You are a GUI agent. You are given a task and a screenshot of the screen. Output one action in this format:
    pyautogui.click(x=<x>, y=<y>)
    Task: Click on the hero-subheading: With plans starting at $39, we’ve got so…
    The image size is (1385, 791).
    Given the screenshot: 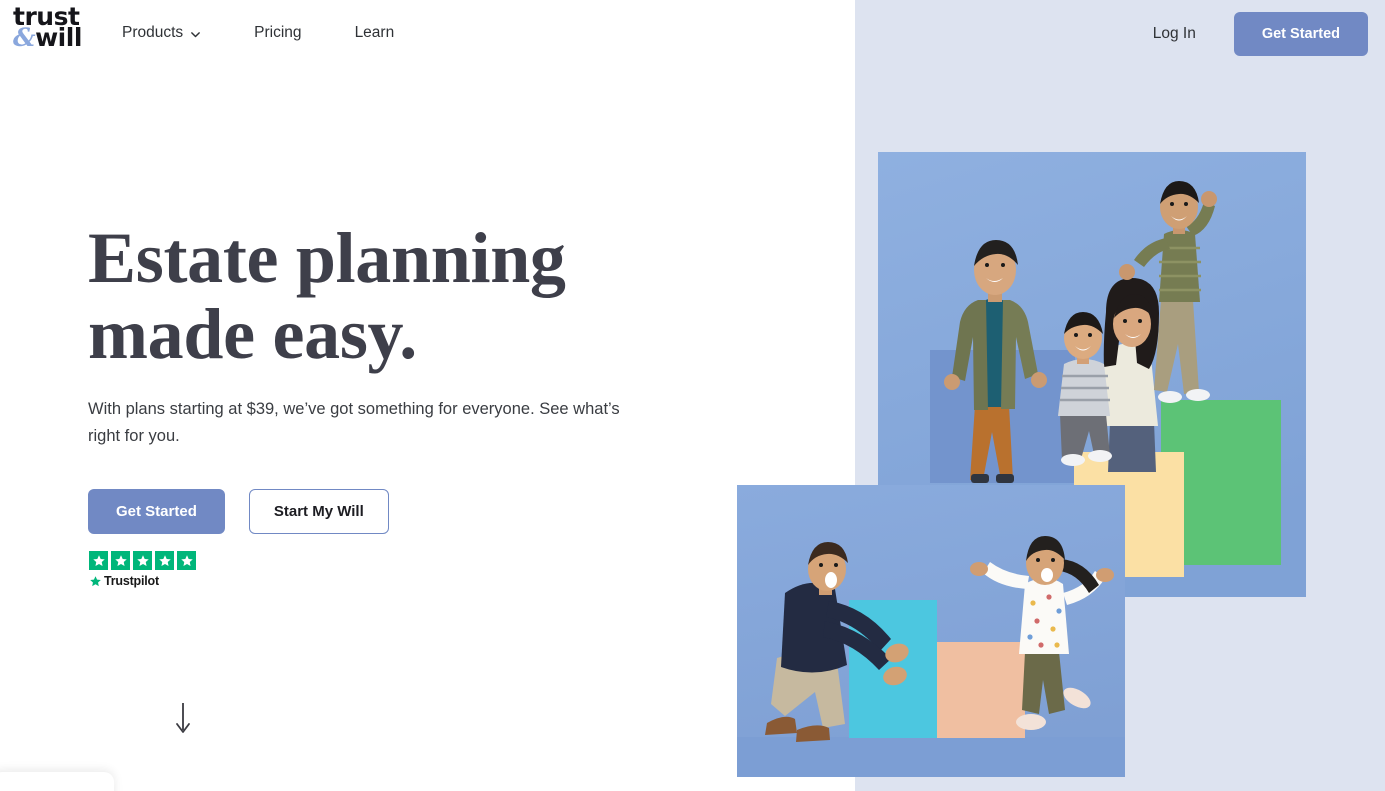 What is the action you would take?
    pyautogui.click(x=354, y=422)
    